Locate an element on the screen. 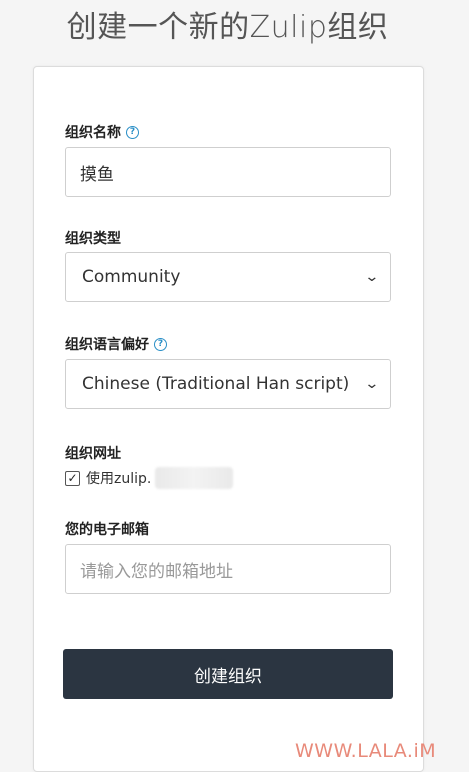 The image size is (469, 772). check-icon: ✓ is located at coordinates (72, 478).